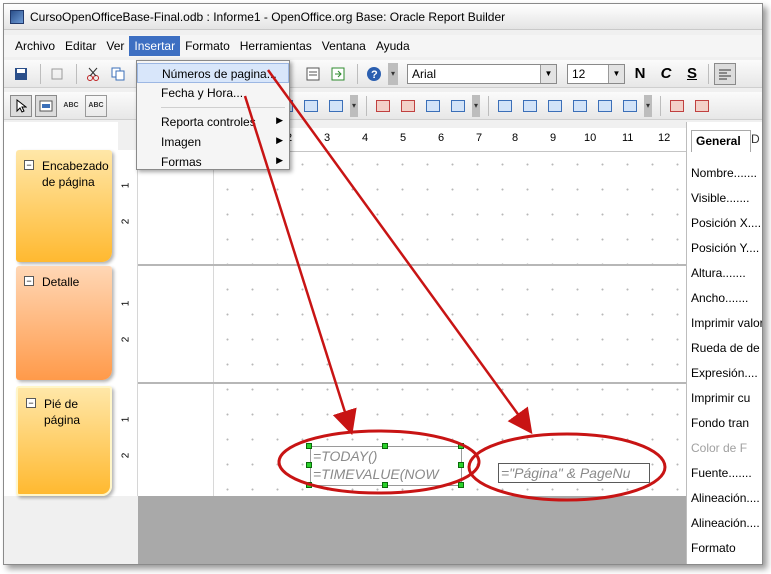 Image resolution: width=771 pixels, height=574 pixels. Describe the element at coordinates (702, 106) in the screenshot. I see `same-height-icon` at that location.